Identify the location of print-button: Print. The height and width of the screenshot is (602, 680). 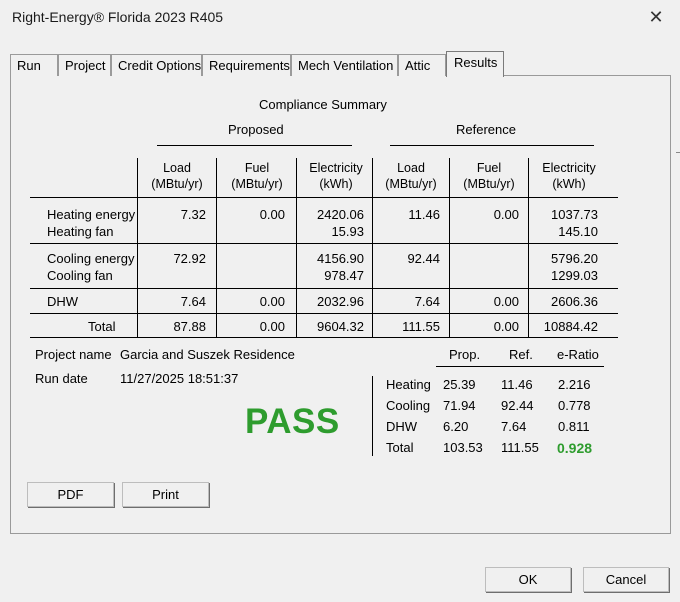
(165, 494).